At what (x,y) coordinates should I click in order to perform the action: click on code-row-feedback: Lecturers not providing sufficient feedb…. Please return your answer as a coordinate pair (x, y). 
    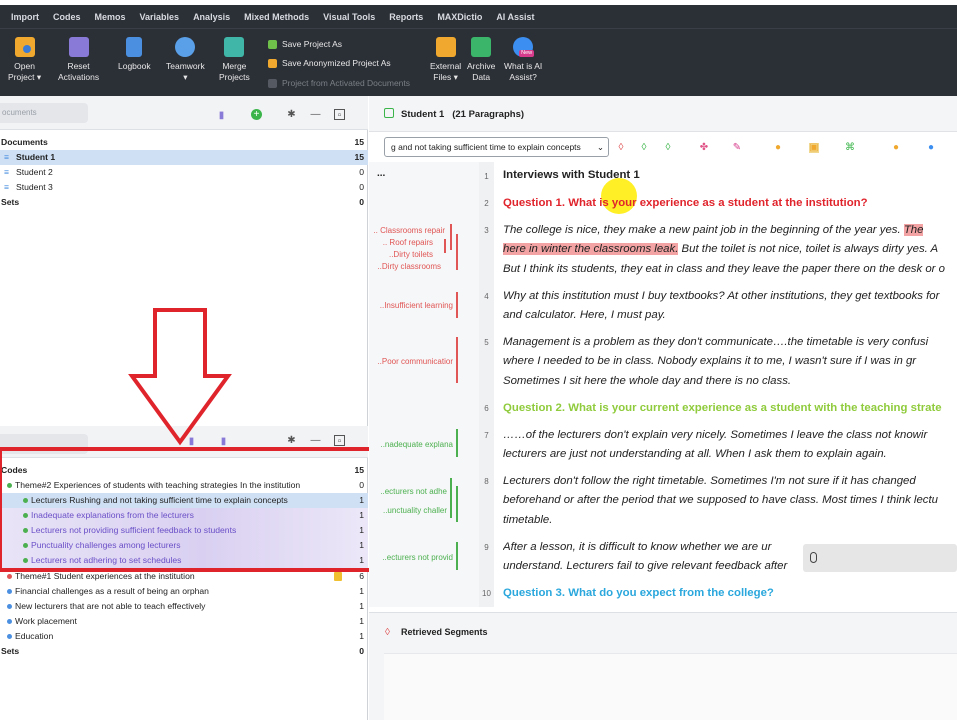
    Looking at the image, I should click on (184, 530).